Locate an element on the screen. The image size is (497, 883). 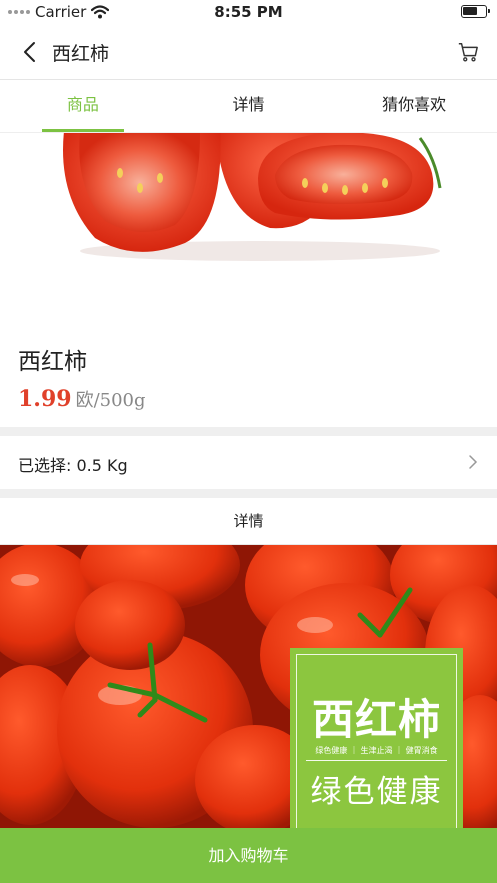
selected-spec-label: 已选择: 0.5 Kg is located at coordinates (73, 465).